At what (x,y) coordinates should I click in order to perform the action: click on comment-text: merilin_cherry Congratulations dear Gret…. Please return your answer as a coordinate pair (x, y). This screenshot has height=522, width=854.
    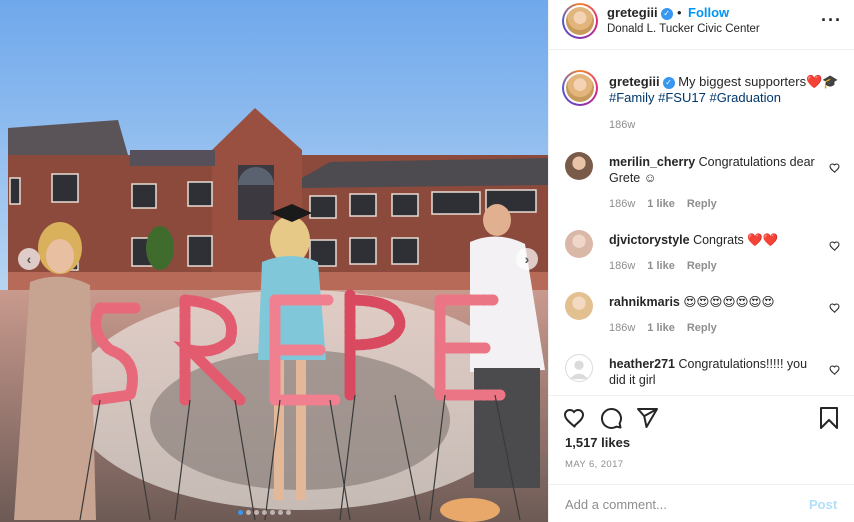
    Looking at the image, I should click on (716, 170).